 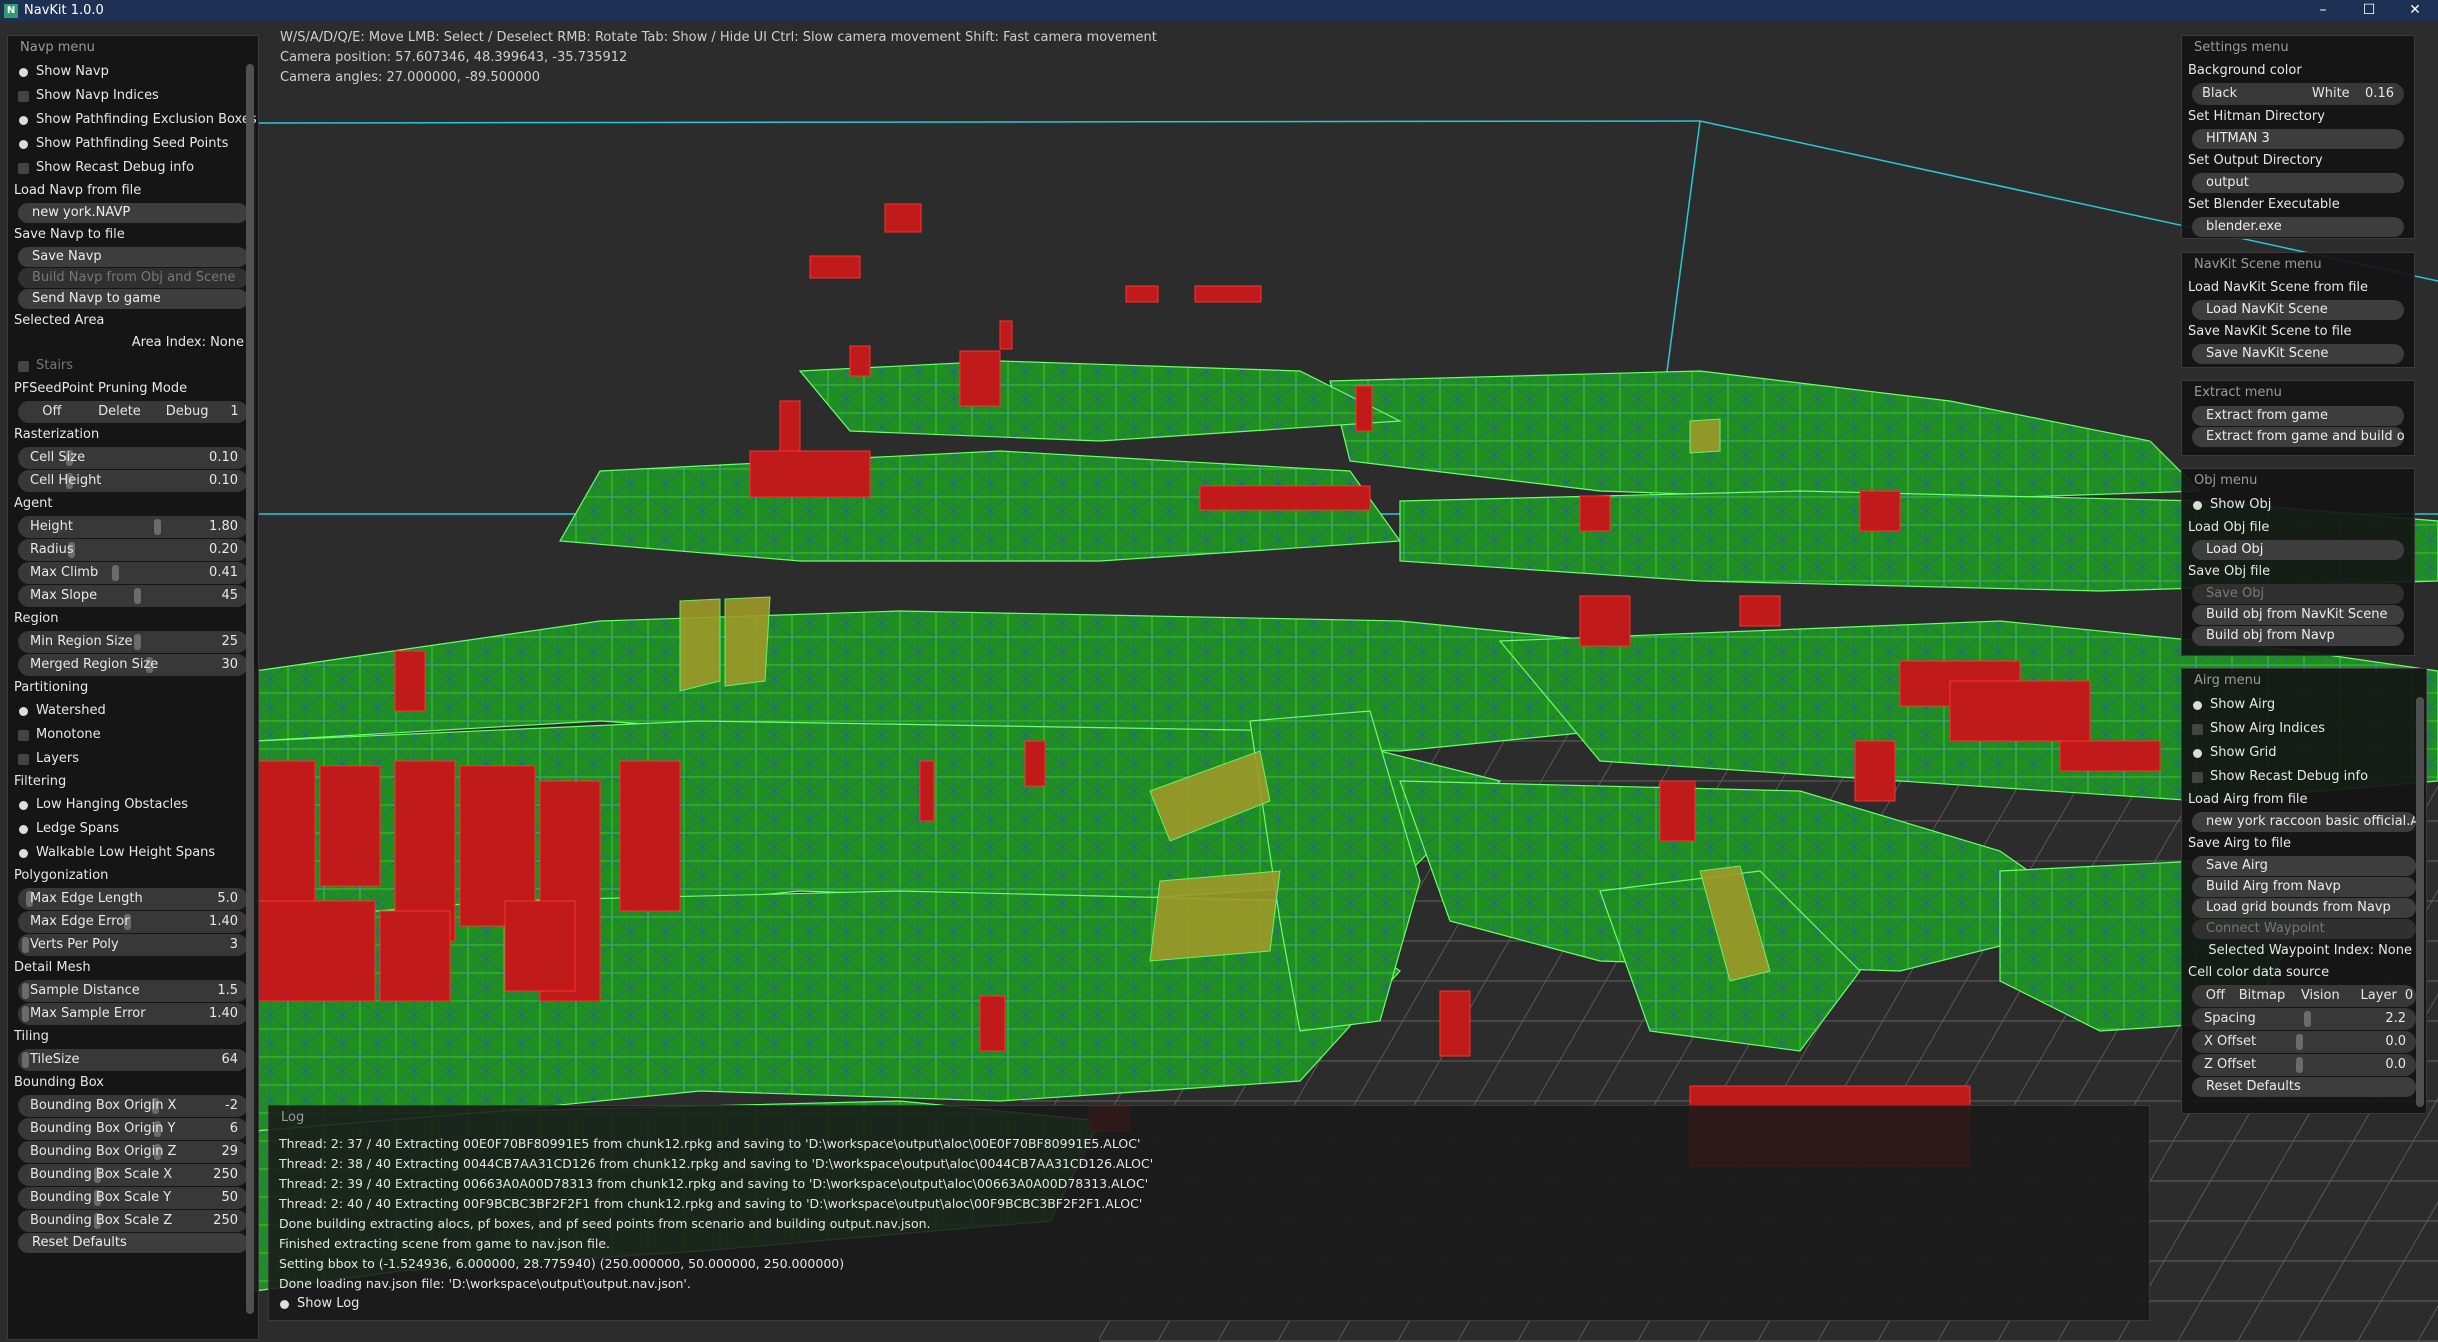 What do you see at coordinates (133, 642) in the screenshot?
I see `min-region-slider: Min Region Size 25` at bounding box center [133, 642].